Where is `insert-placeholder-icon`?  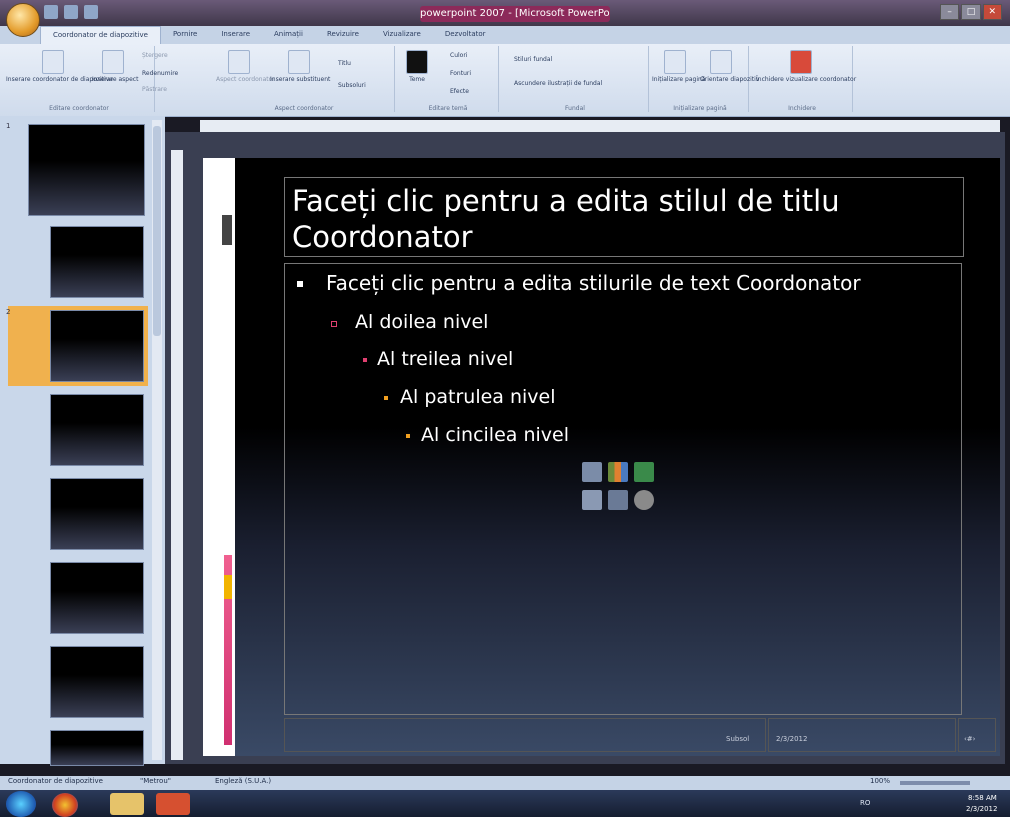
insert-placeholder-icon is located at coordinates (299, 62).